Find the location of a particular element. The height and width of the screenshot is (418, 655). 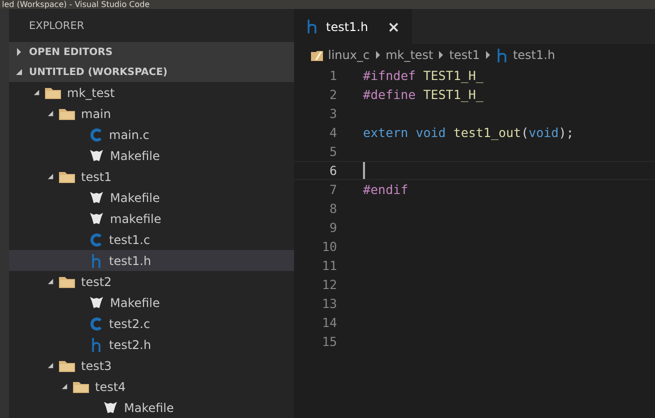

breadcrumb-item: mk_test is located at coordinates (410, 55).